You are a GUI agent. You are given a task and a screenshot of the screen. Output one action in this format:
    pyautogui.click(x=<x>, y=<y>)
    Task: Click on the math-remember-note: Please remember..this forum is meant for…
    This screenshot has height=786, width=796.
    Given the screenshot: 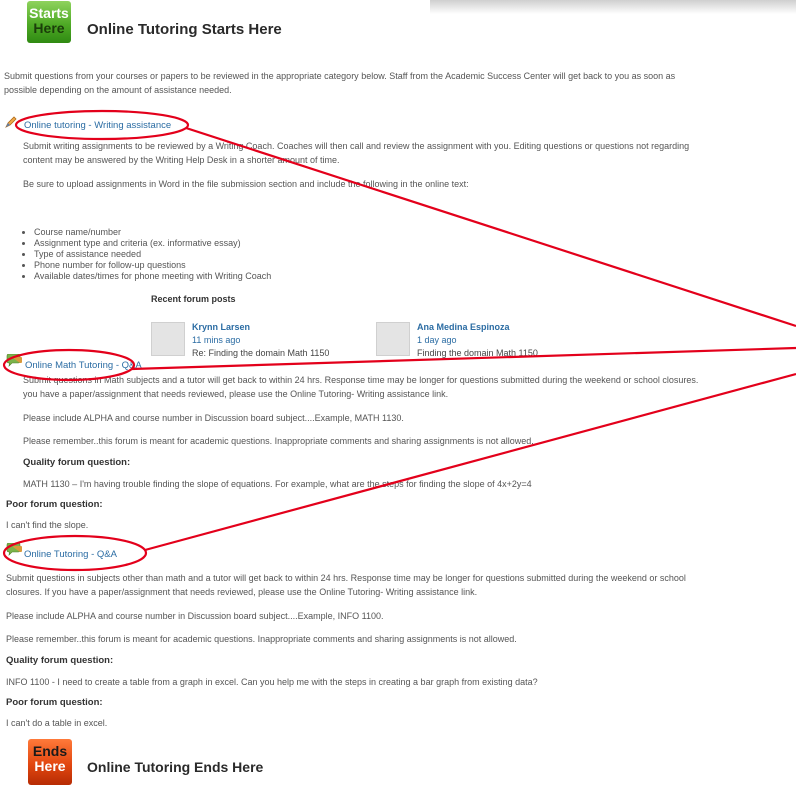 What is the action you would take?
    pyautogui.click(x=278, y=441)
    